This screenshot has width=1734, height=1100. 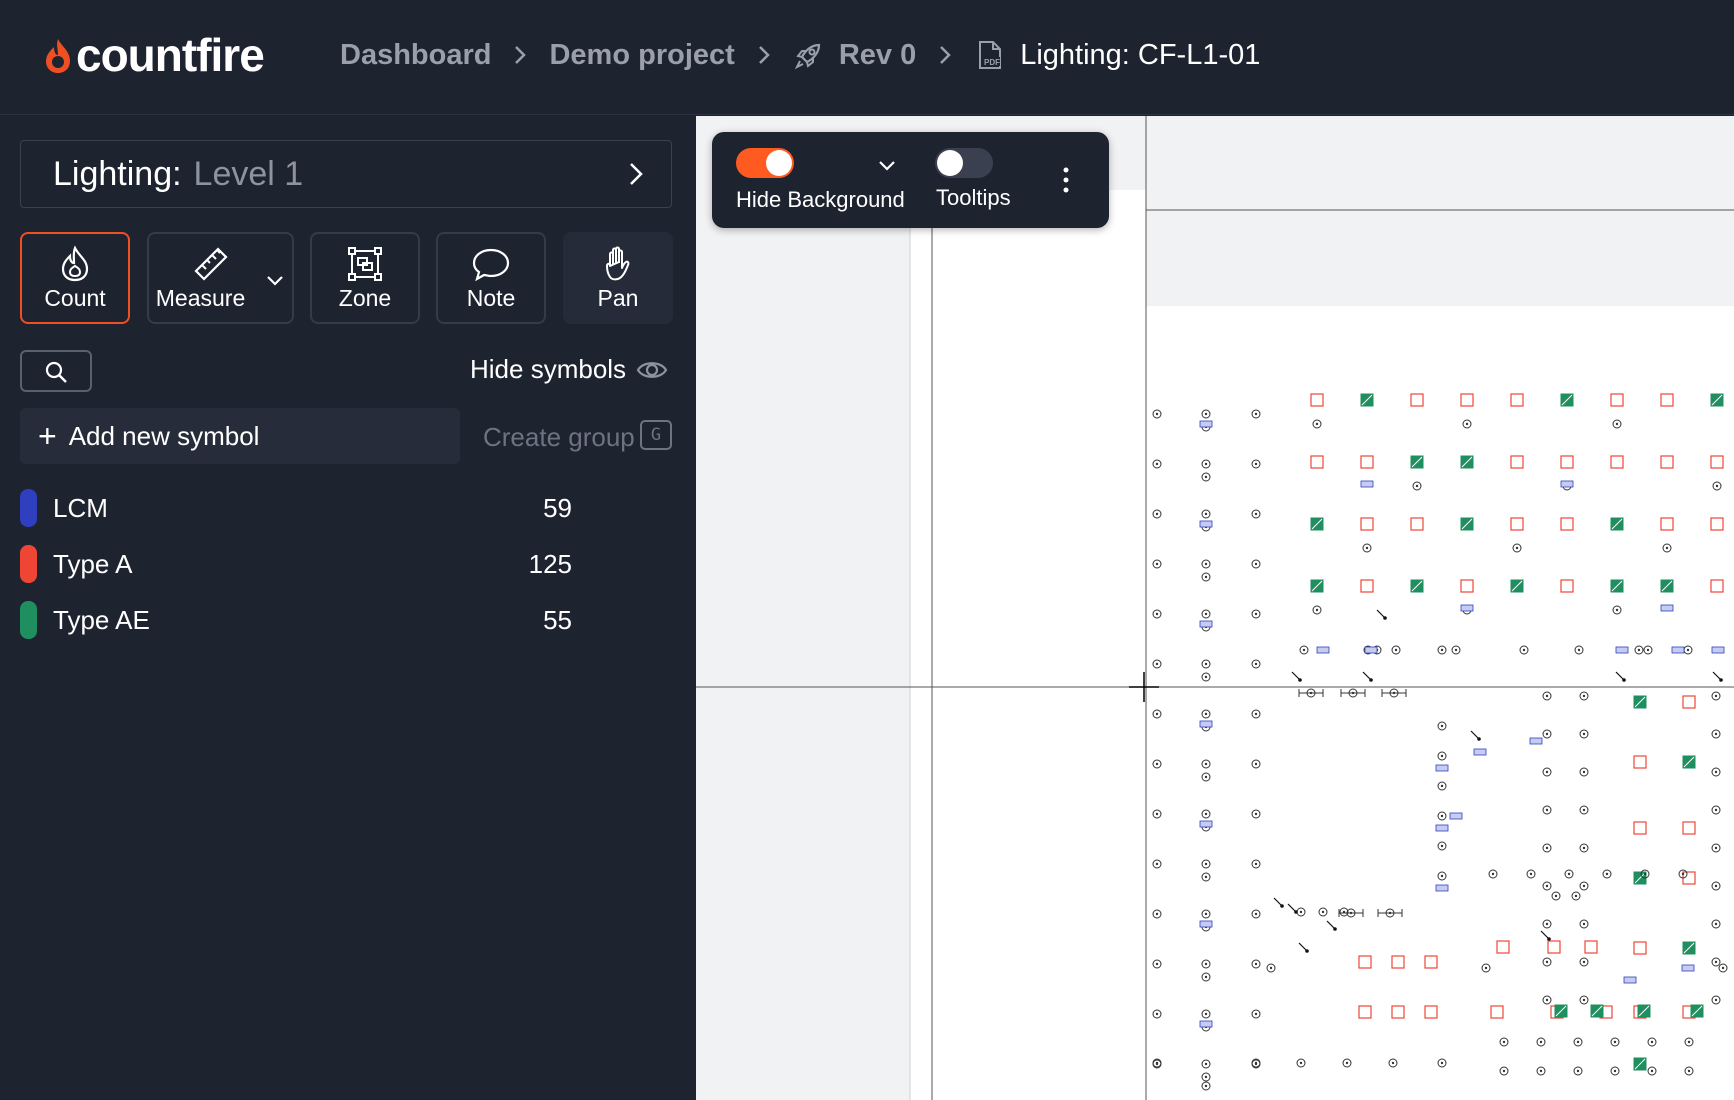 What do you see at coordinates (559, 437) in the screenshot?
I see `create-group-button: Create group` at bounding box center [559, 437].